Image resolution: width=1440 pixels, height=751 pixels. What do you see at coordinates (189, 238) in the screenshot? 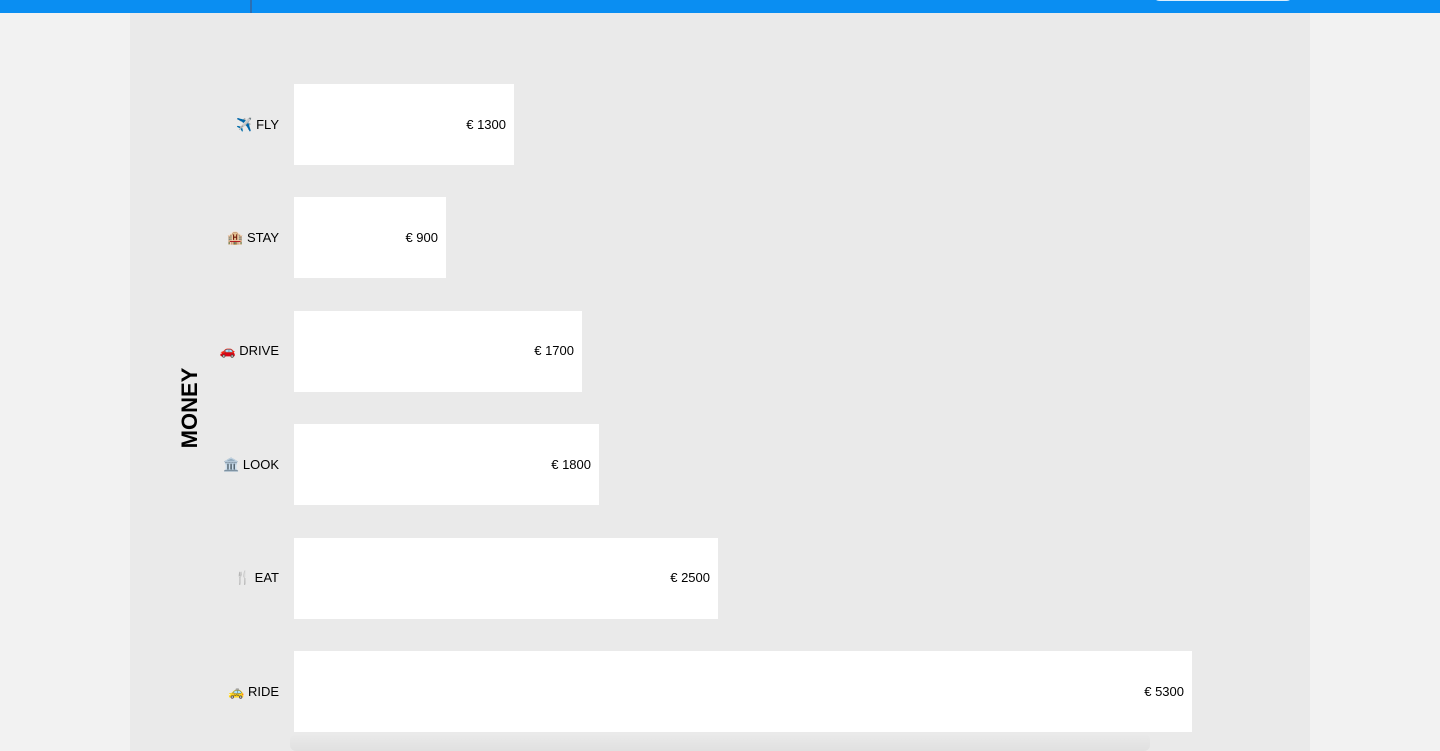
I see `category-label-stay: 🏨 STAY` at bounding box center [189, 238].